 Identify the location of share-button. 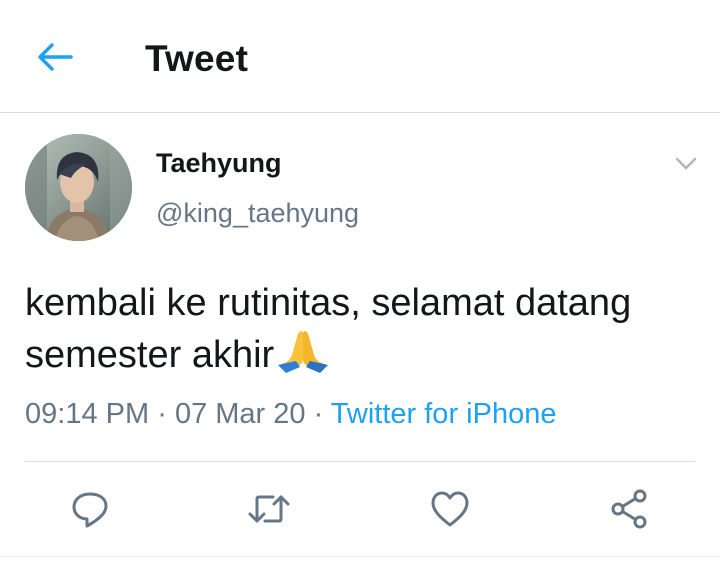
(629, 509).